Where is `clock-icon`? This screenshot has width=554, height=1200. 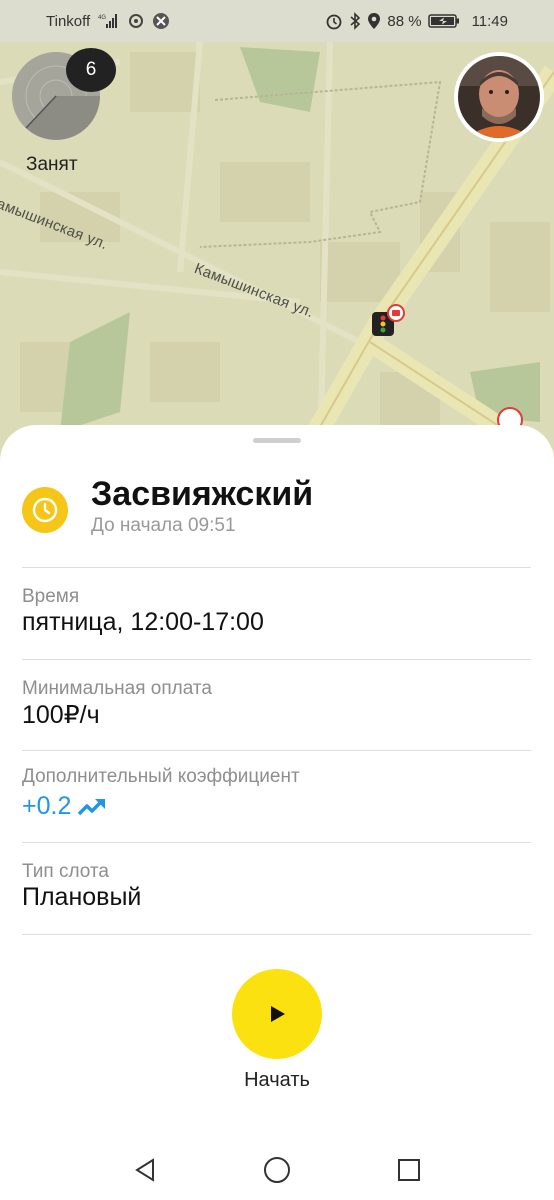 clock-icon is located at coordinates (45, 510).